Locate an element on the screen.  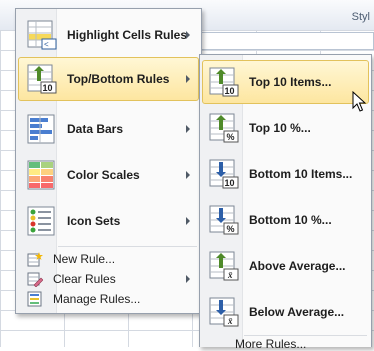
menu-item-label: Data Bars is located at coordinates (95, 129).